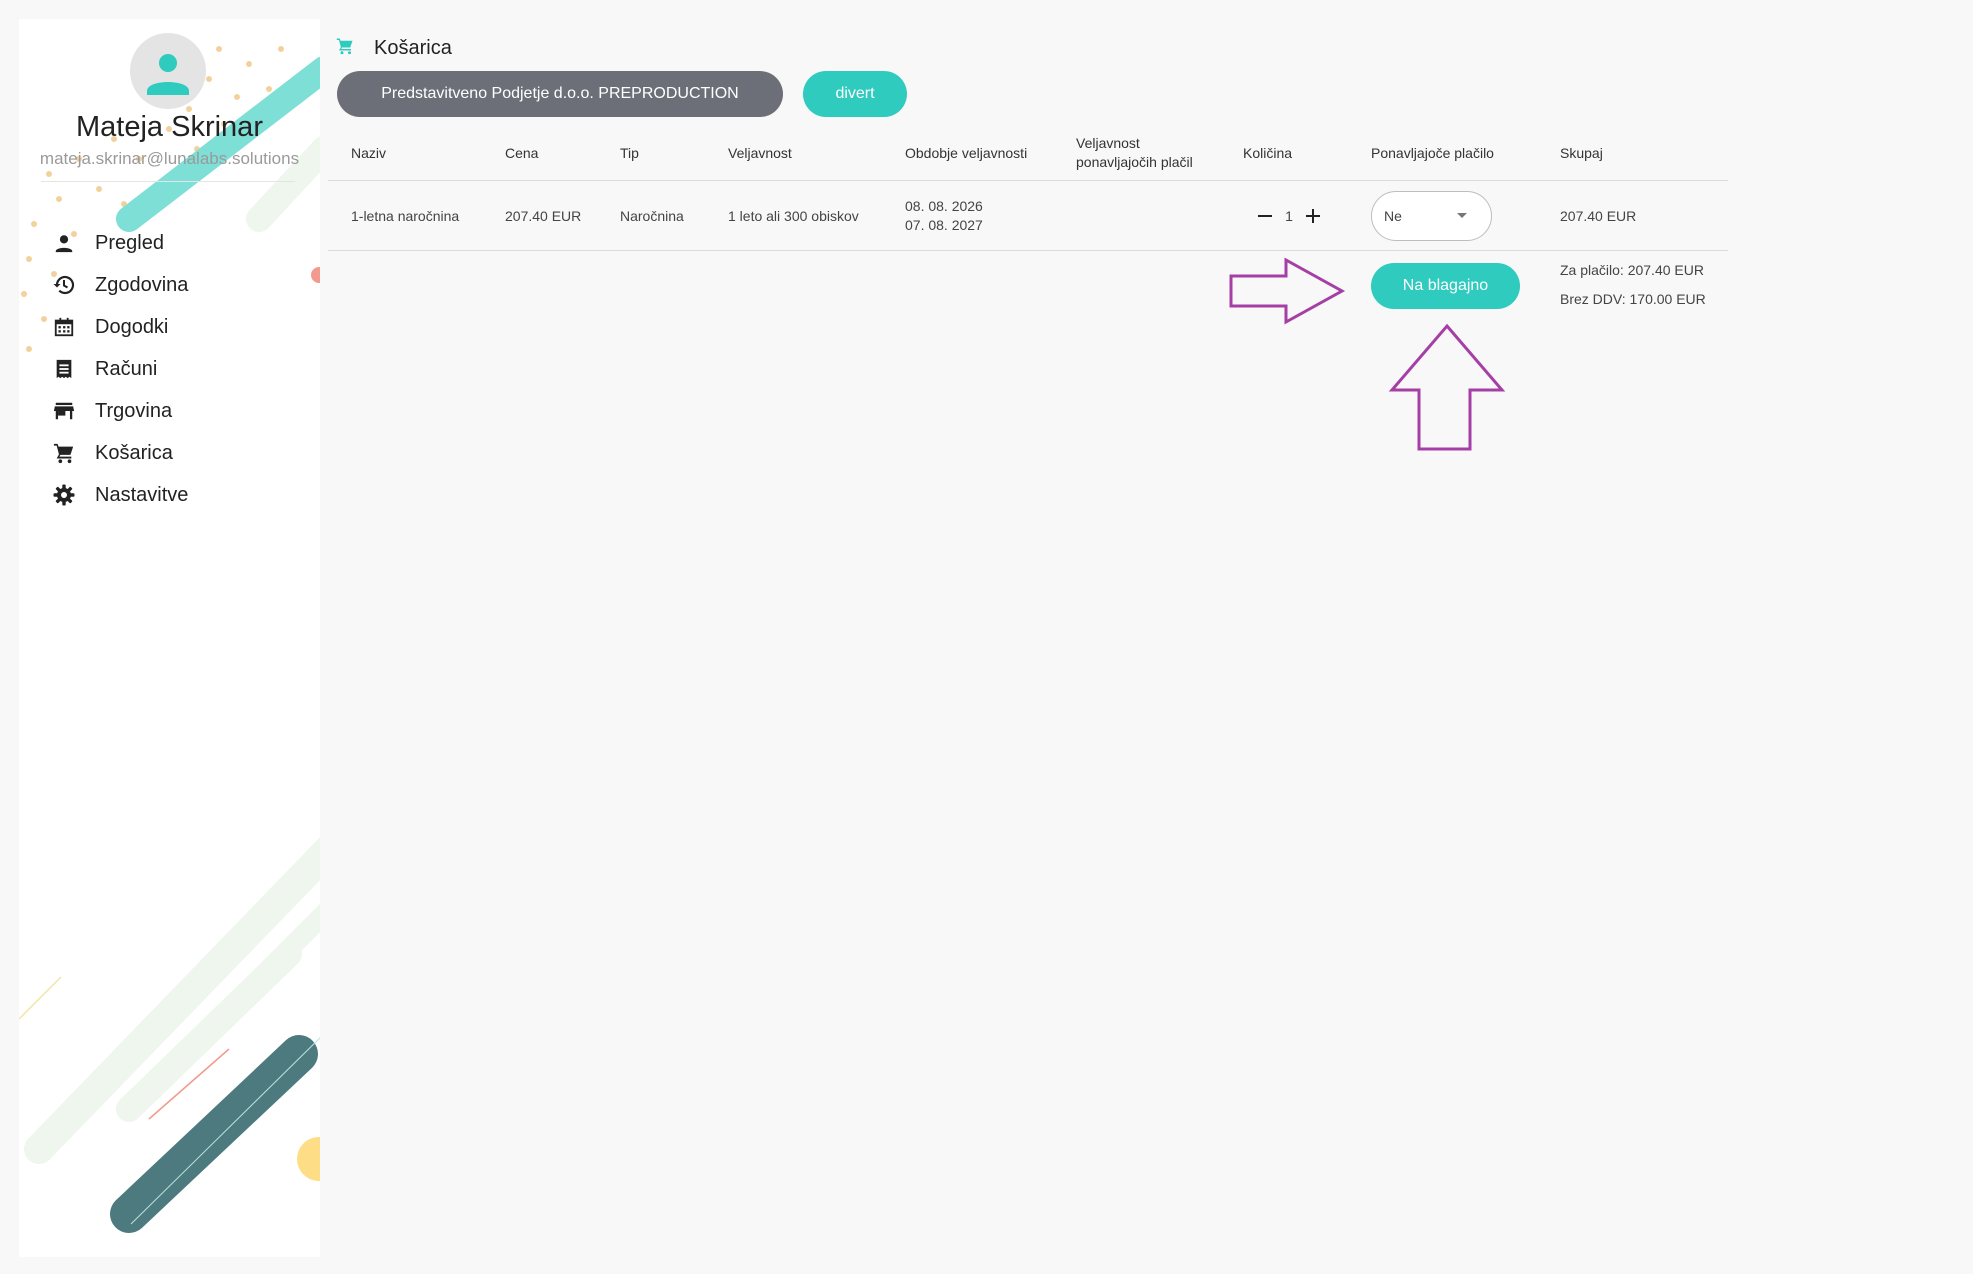 Image resolution: width=1973 pixels, height=1274 pixels. I want to click on column-header-ponavljajoce: Ponavljajoče plačilo, so click(1432, 153).